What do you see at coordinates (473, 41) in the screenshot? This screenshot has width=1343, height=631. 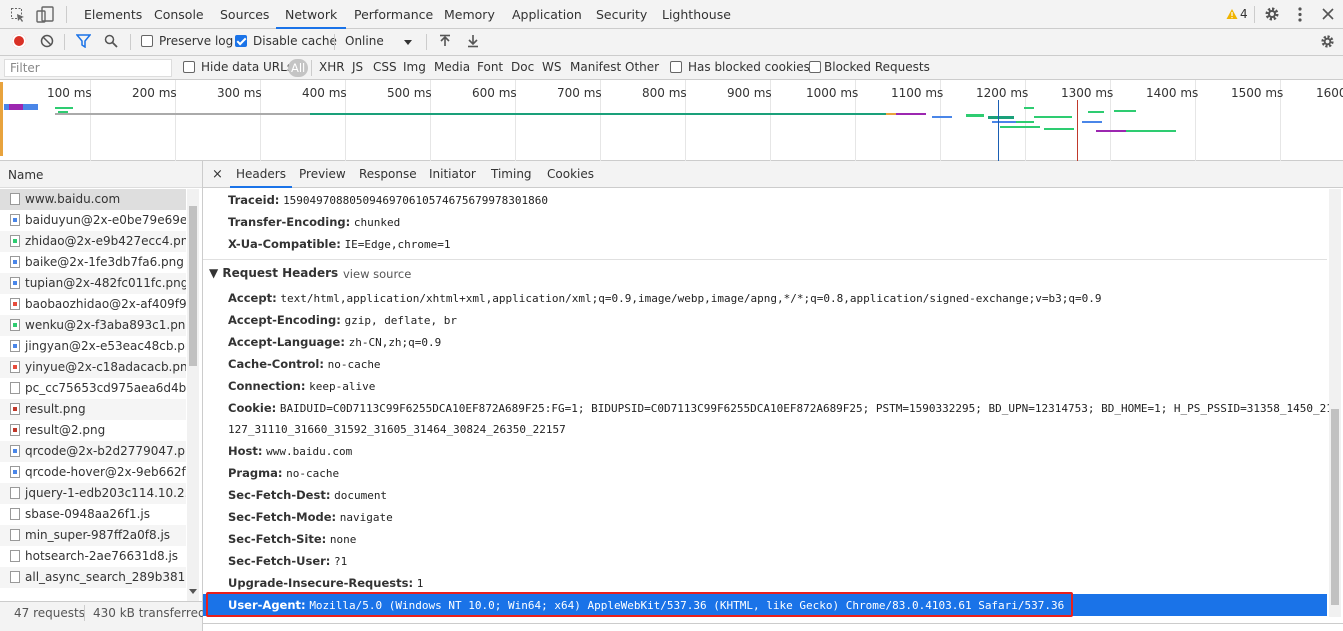 I see `export-har-icon` at bounding box center [473, 41].